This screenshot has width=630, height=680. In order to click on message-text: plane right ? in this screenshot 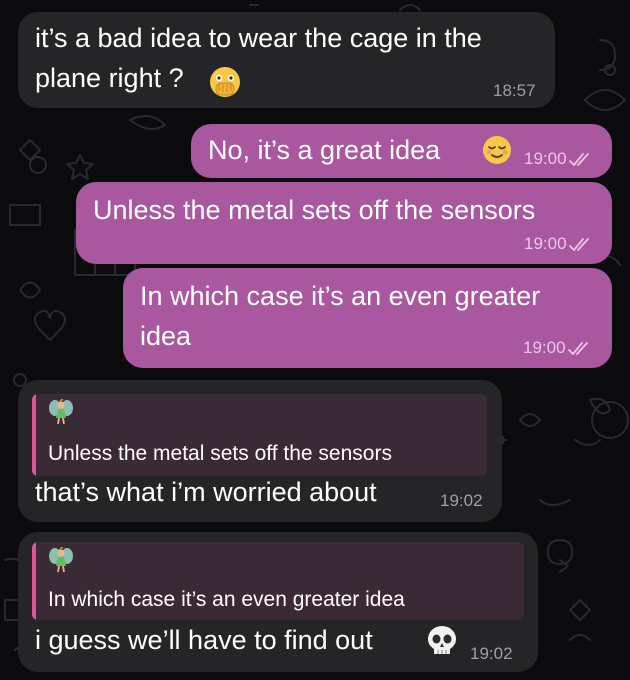, I will do `click(109, 78)`.